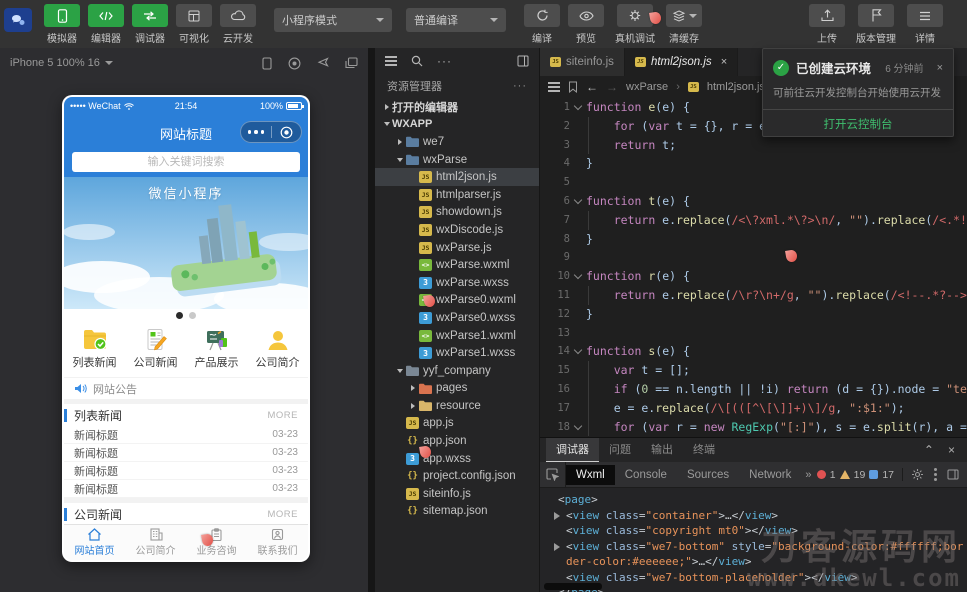 This screenshot has height=592, width=967. I want to click on file-tree-item-app.wxss: 3 app.wxss, so click(457, 459).